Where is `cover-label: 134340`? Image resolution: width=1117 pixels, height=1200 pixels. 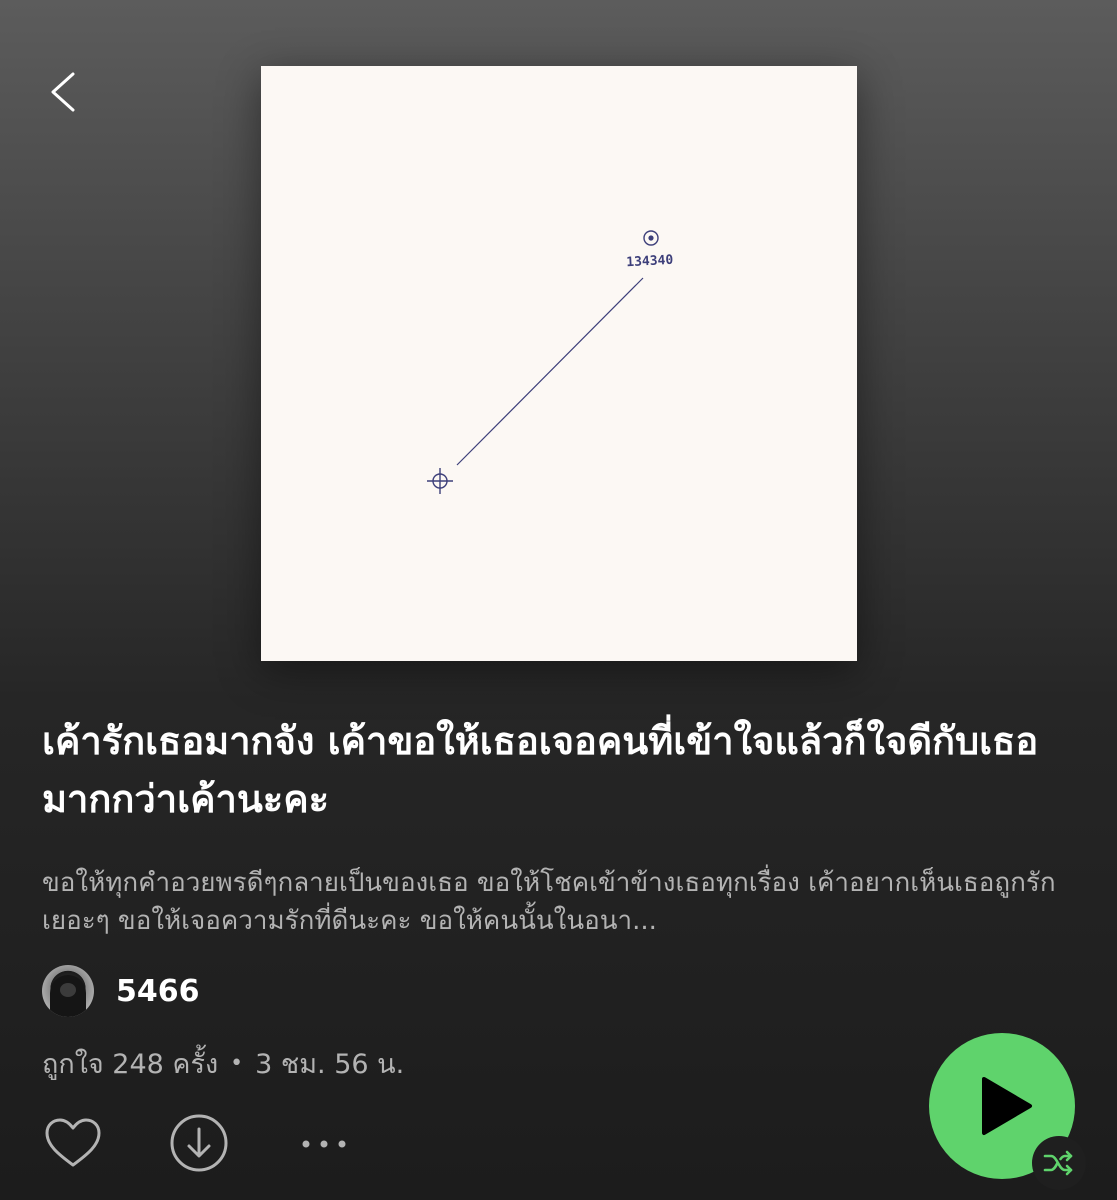
cover-label: 134340 is located at coordinates (650, 261).